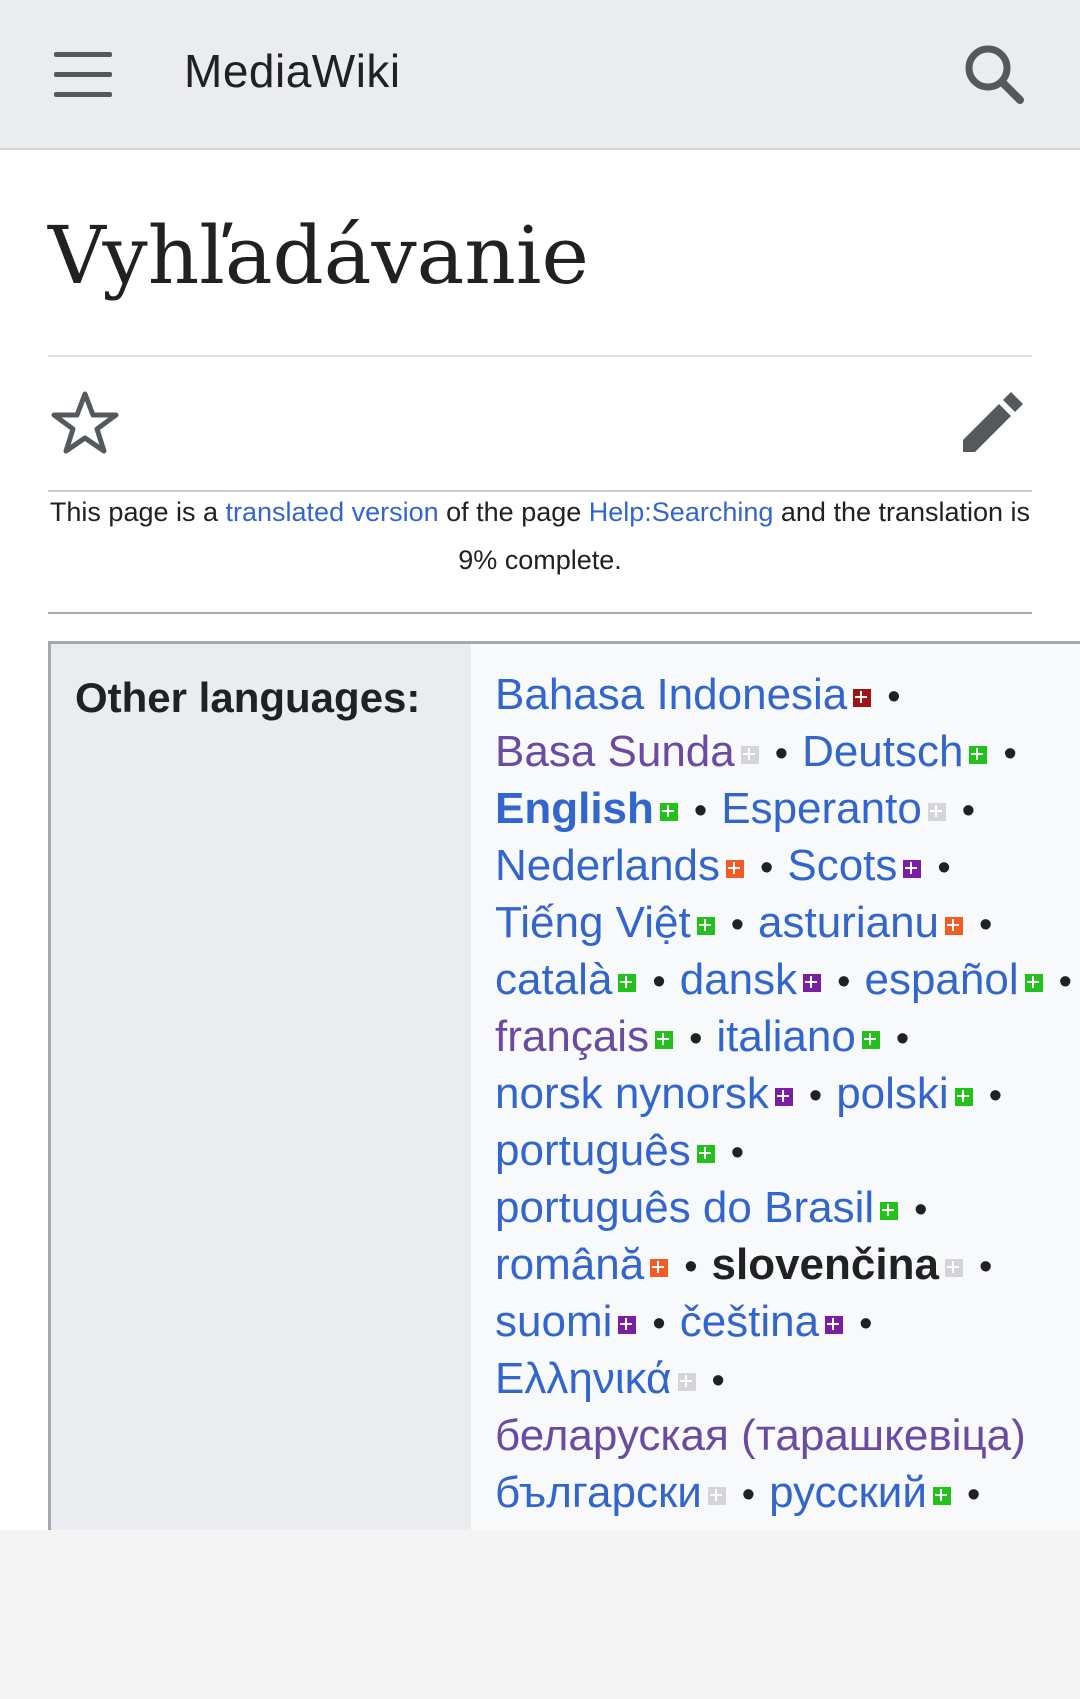  I want to click on language-link: português do Brasil, so click(684, 1207).